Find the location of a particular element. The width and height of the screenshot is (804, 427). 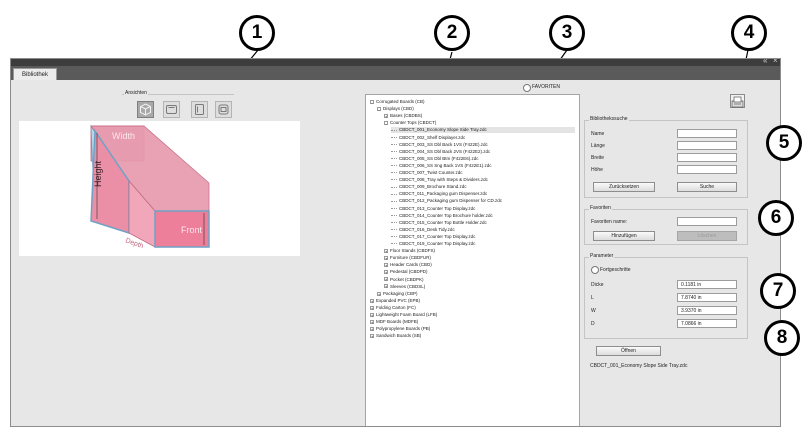

tree-item: CBDCT_017_Counter Top Display.zdc is located at coordinates (483, 237).